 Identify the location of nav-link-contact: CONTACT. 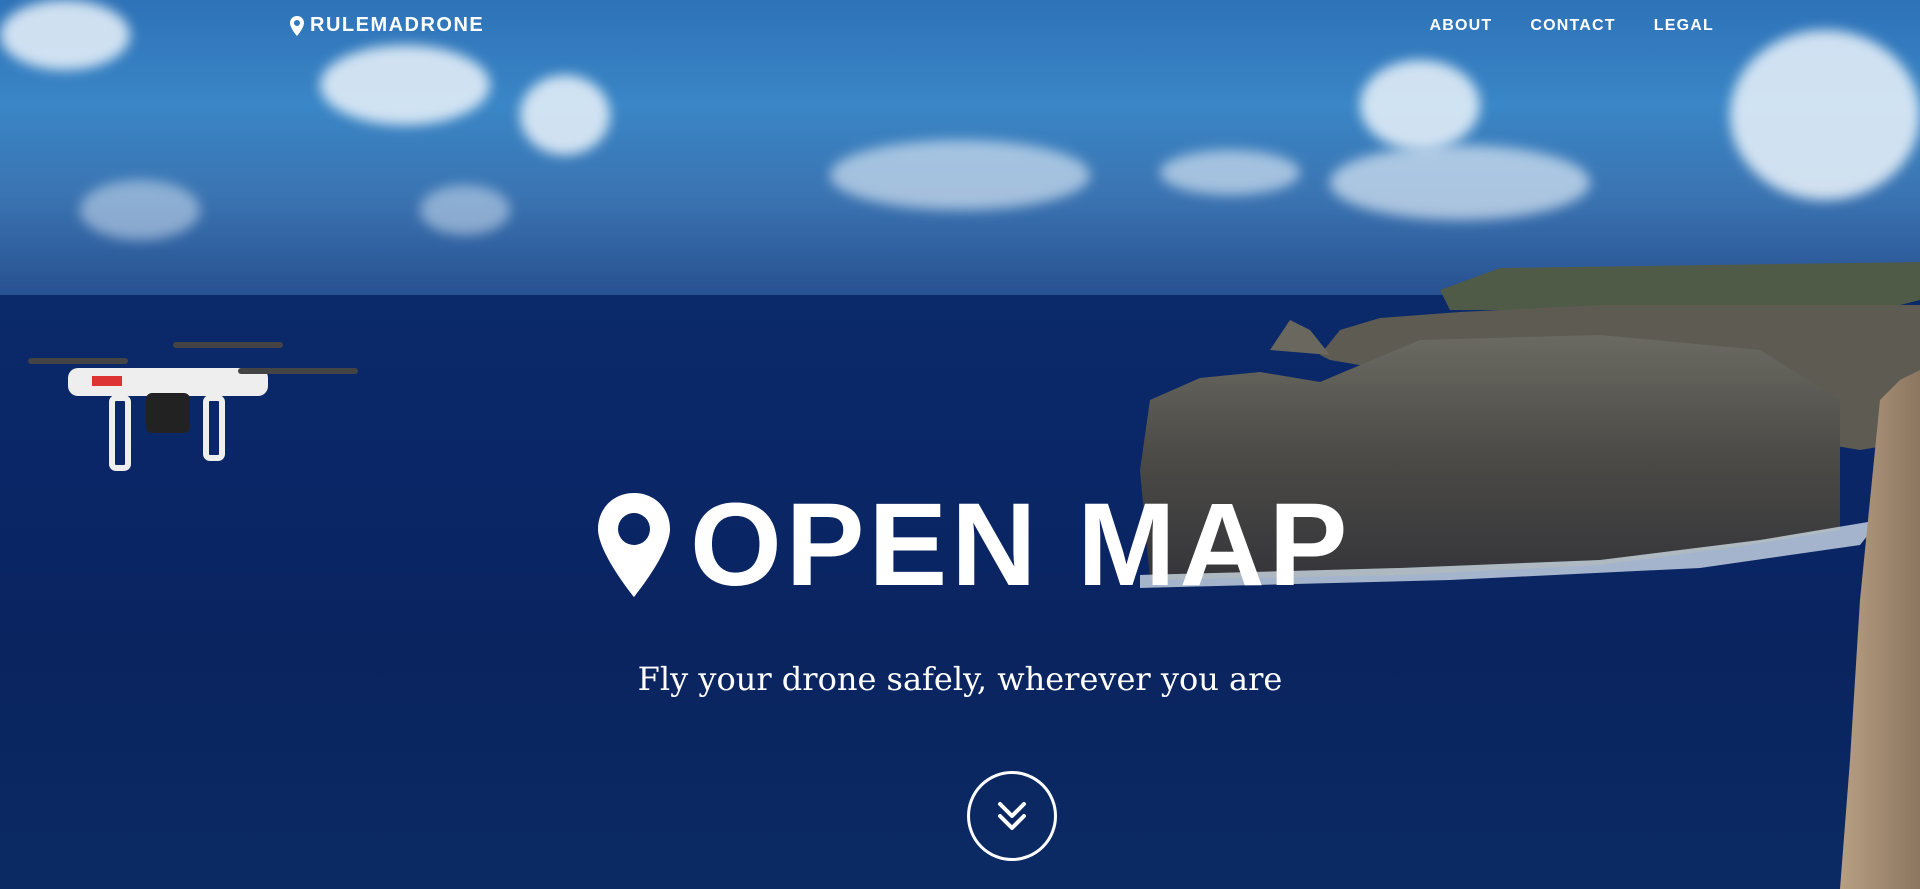
(1572, 26).